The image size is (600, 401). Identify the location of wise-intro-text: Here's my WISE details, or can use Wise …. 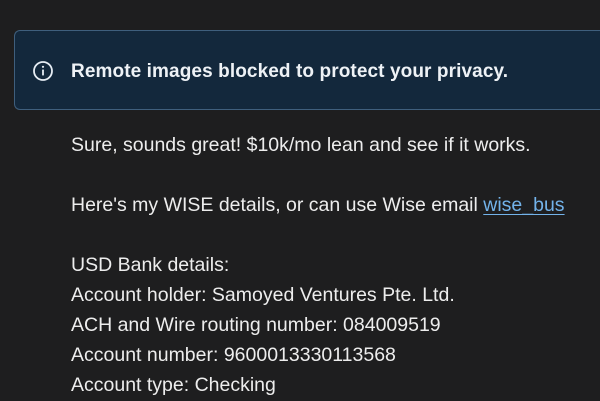
(277, 205).